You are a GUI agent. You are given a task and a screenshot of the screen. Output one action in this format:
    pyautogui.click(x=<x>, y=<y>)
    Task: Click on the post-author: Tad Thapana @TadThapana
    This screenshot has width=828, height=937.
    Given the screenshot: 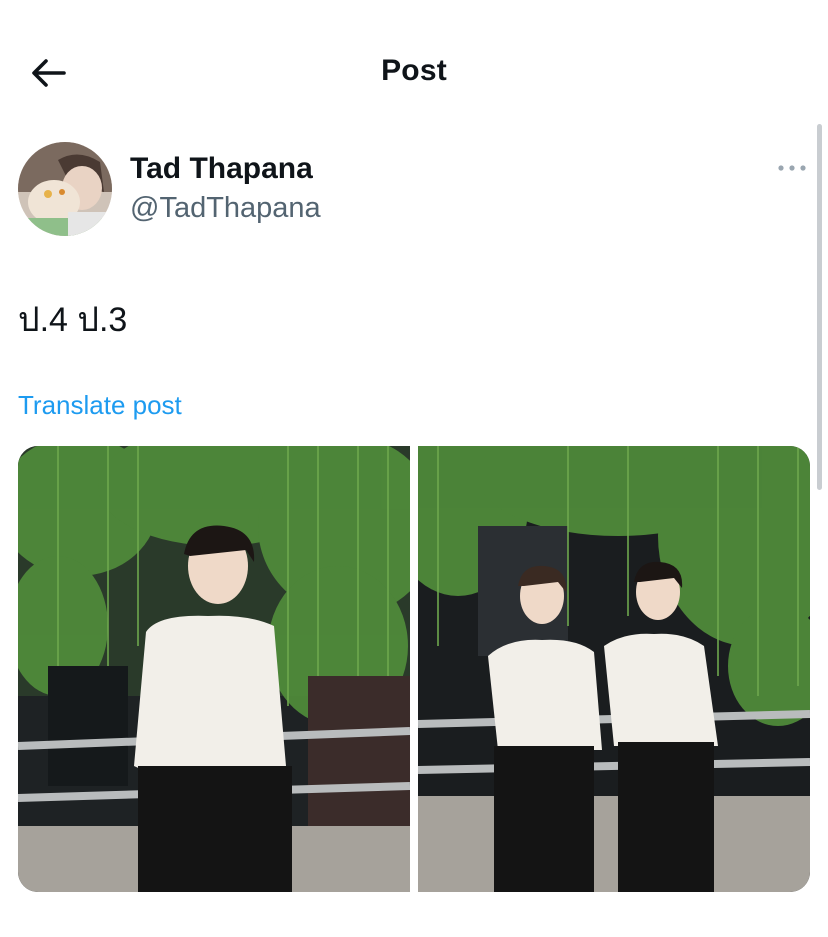 What is the action you would take?
    pyautogui.click(x=398, y=190)
    